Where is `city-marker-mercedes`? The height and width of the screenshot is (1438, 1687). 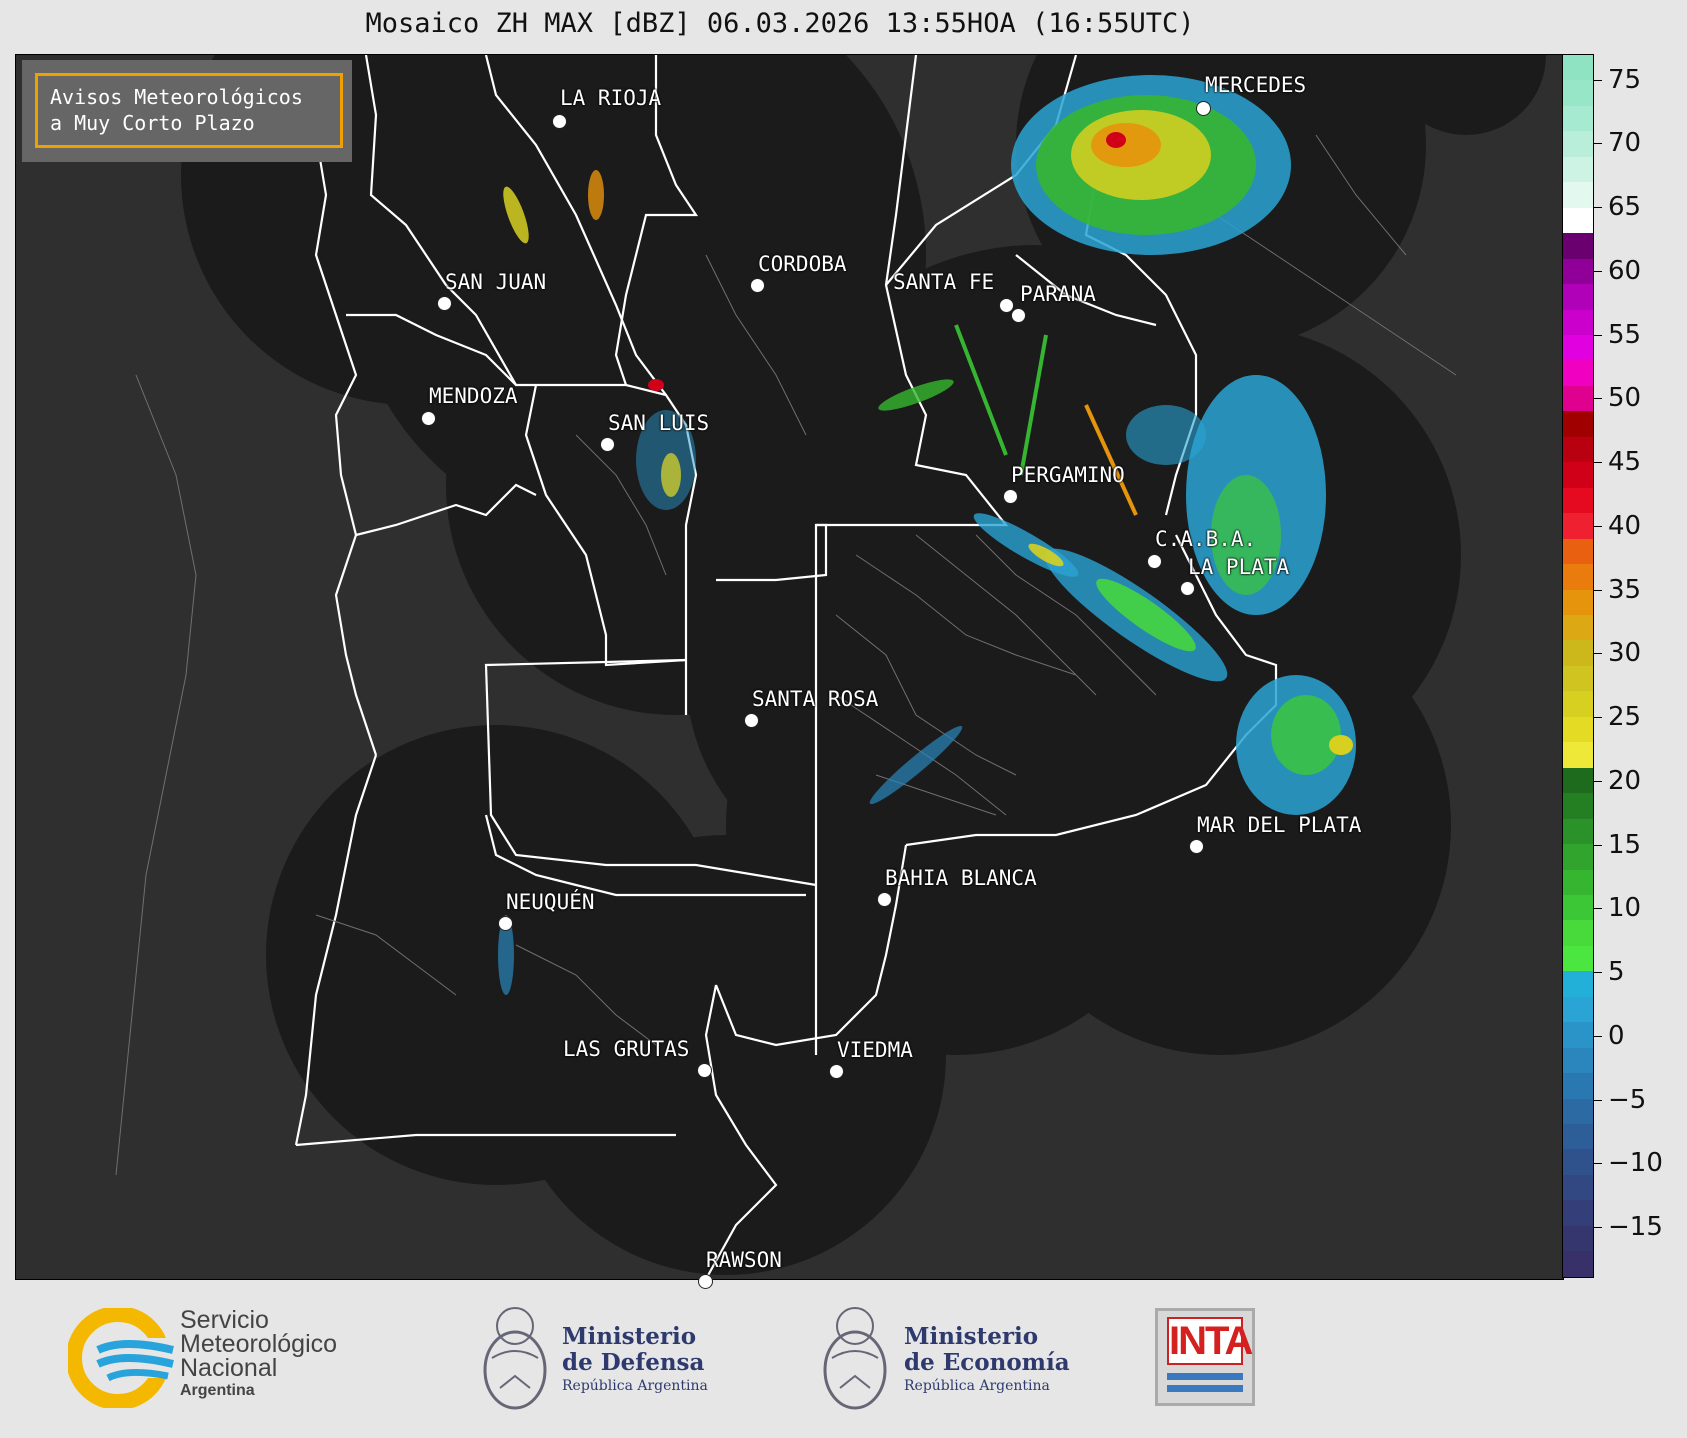
city-marker-mercedes is located at coordinates (1203, 108).